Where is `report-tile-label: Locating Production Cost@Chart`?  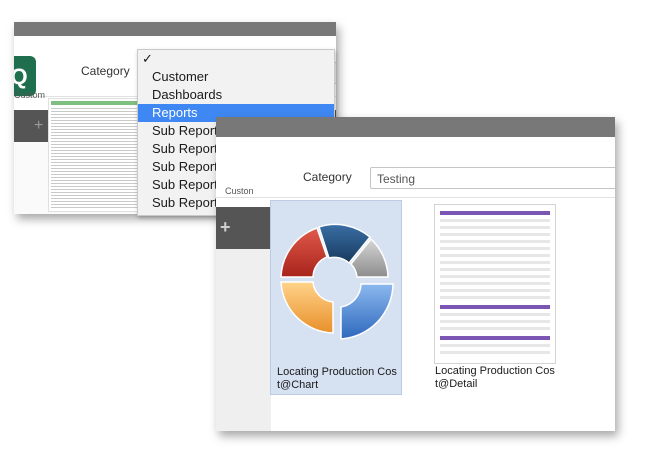
report-tile-label: Locating Production Cost@Chart is located at coordinates (337, 378).